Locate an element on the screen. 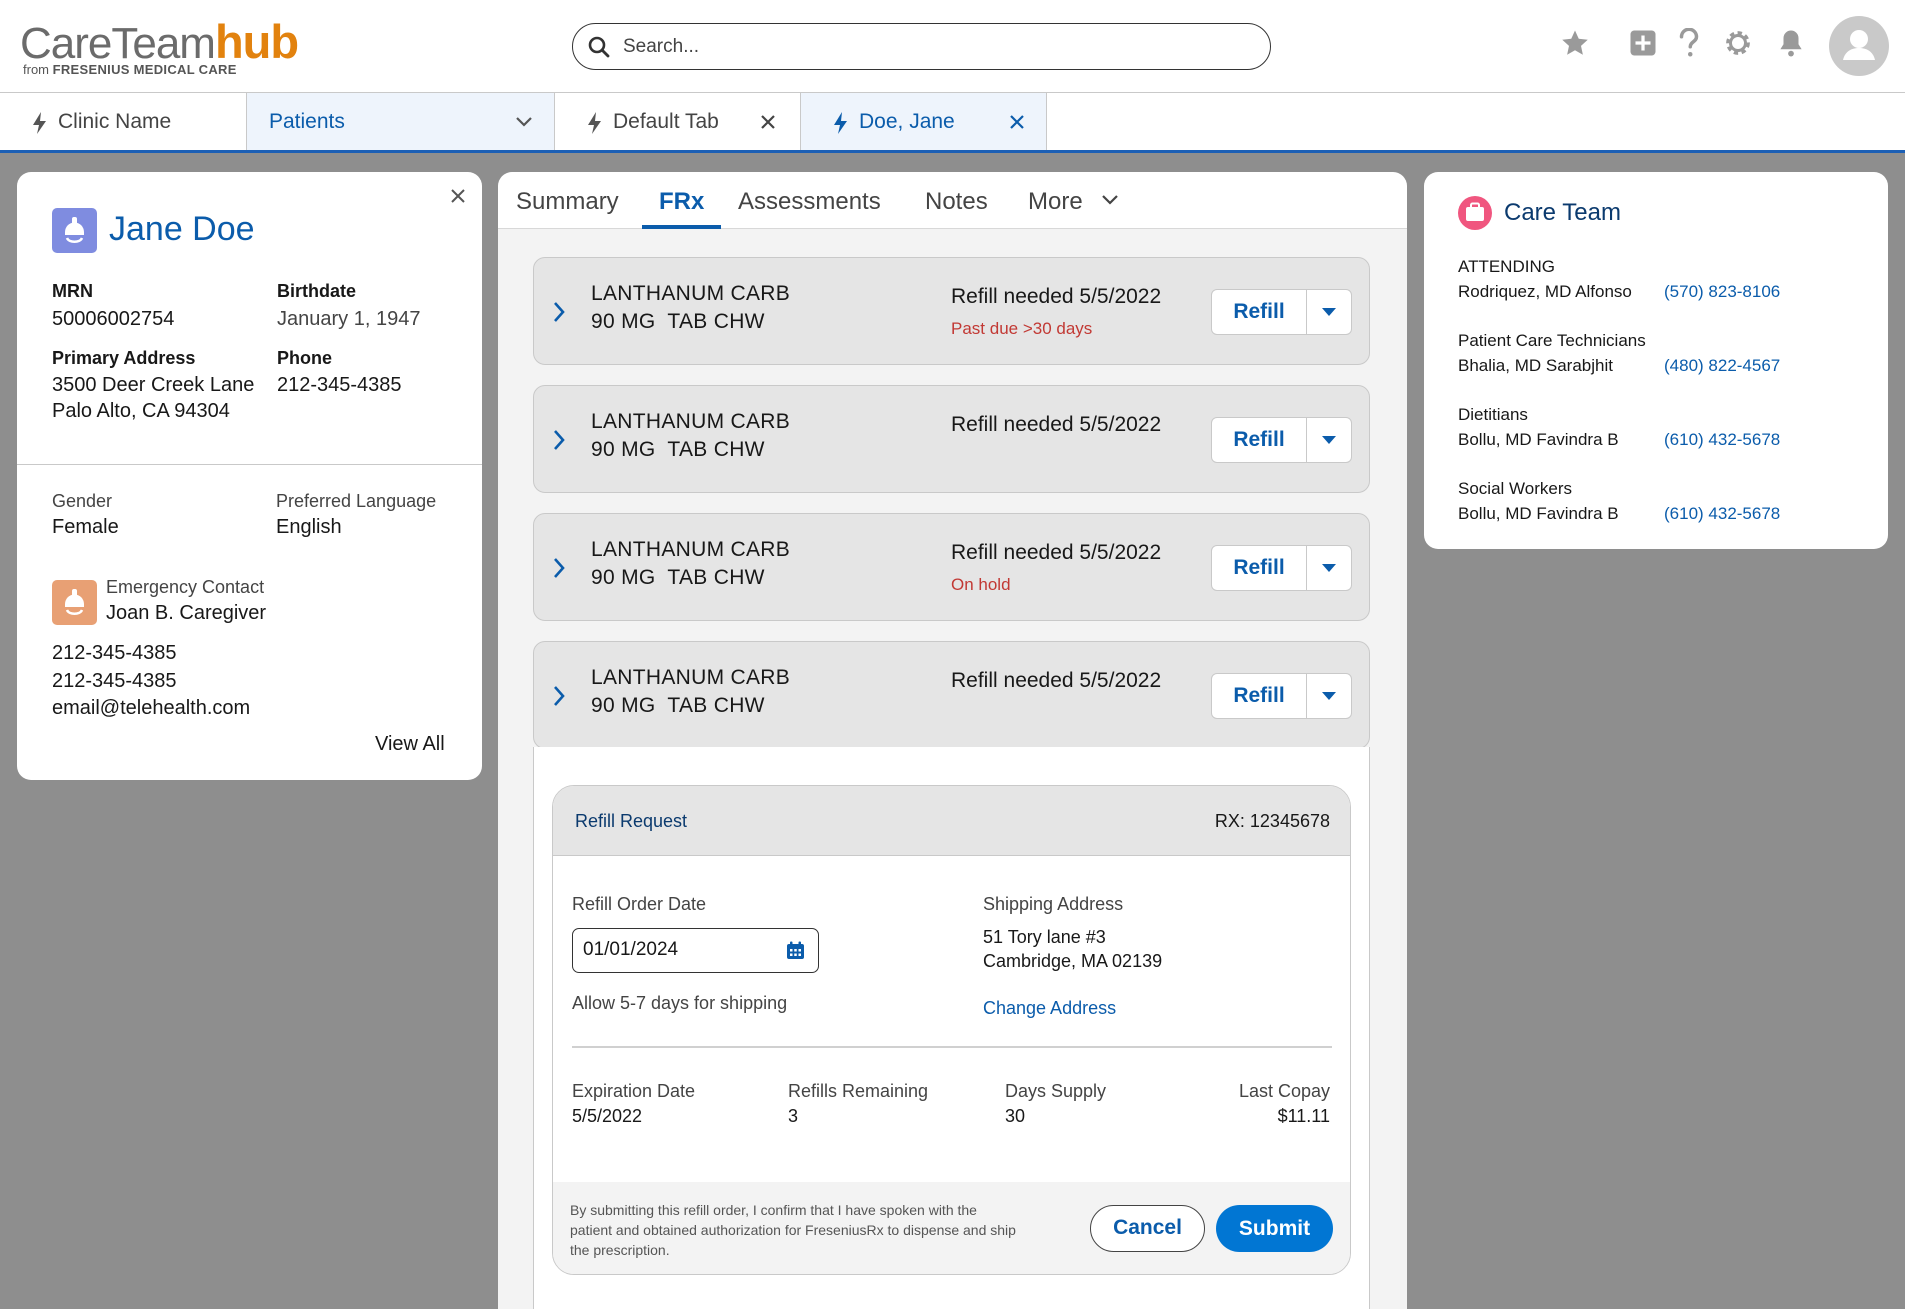  tab-doe-jane: Doe, Jane is located at coordinates (924, 121).